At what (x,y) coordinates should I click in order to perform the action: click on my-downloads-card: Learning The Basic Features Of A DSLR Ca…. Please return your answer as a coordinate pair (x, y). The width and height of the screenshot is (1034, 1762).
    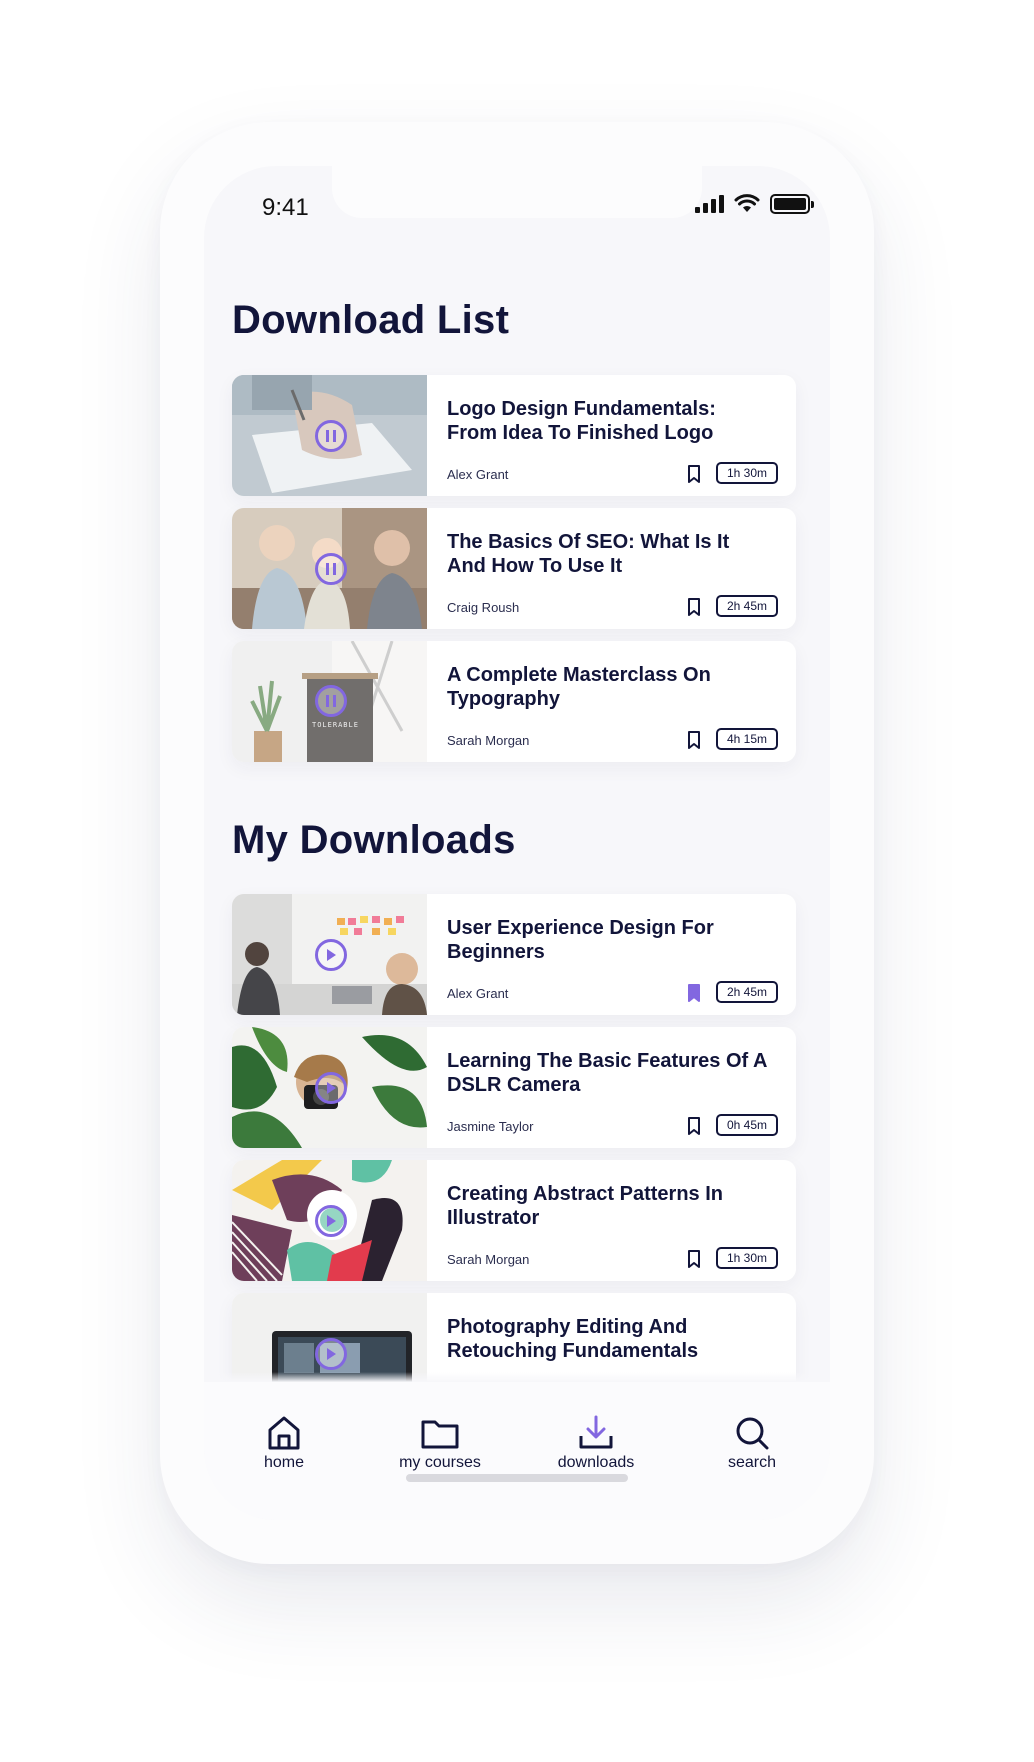
    Looking at the image, I should click on (514, 1087).